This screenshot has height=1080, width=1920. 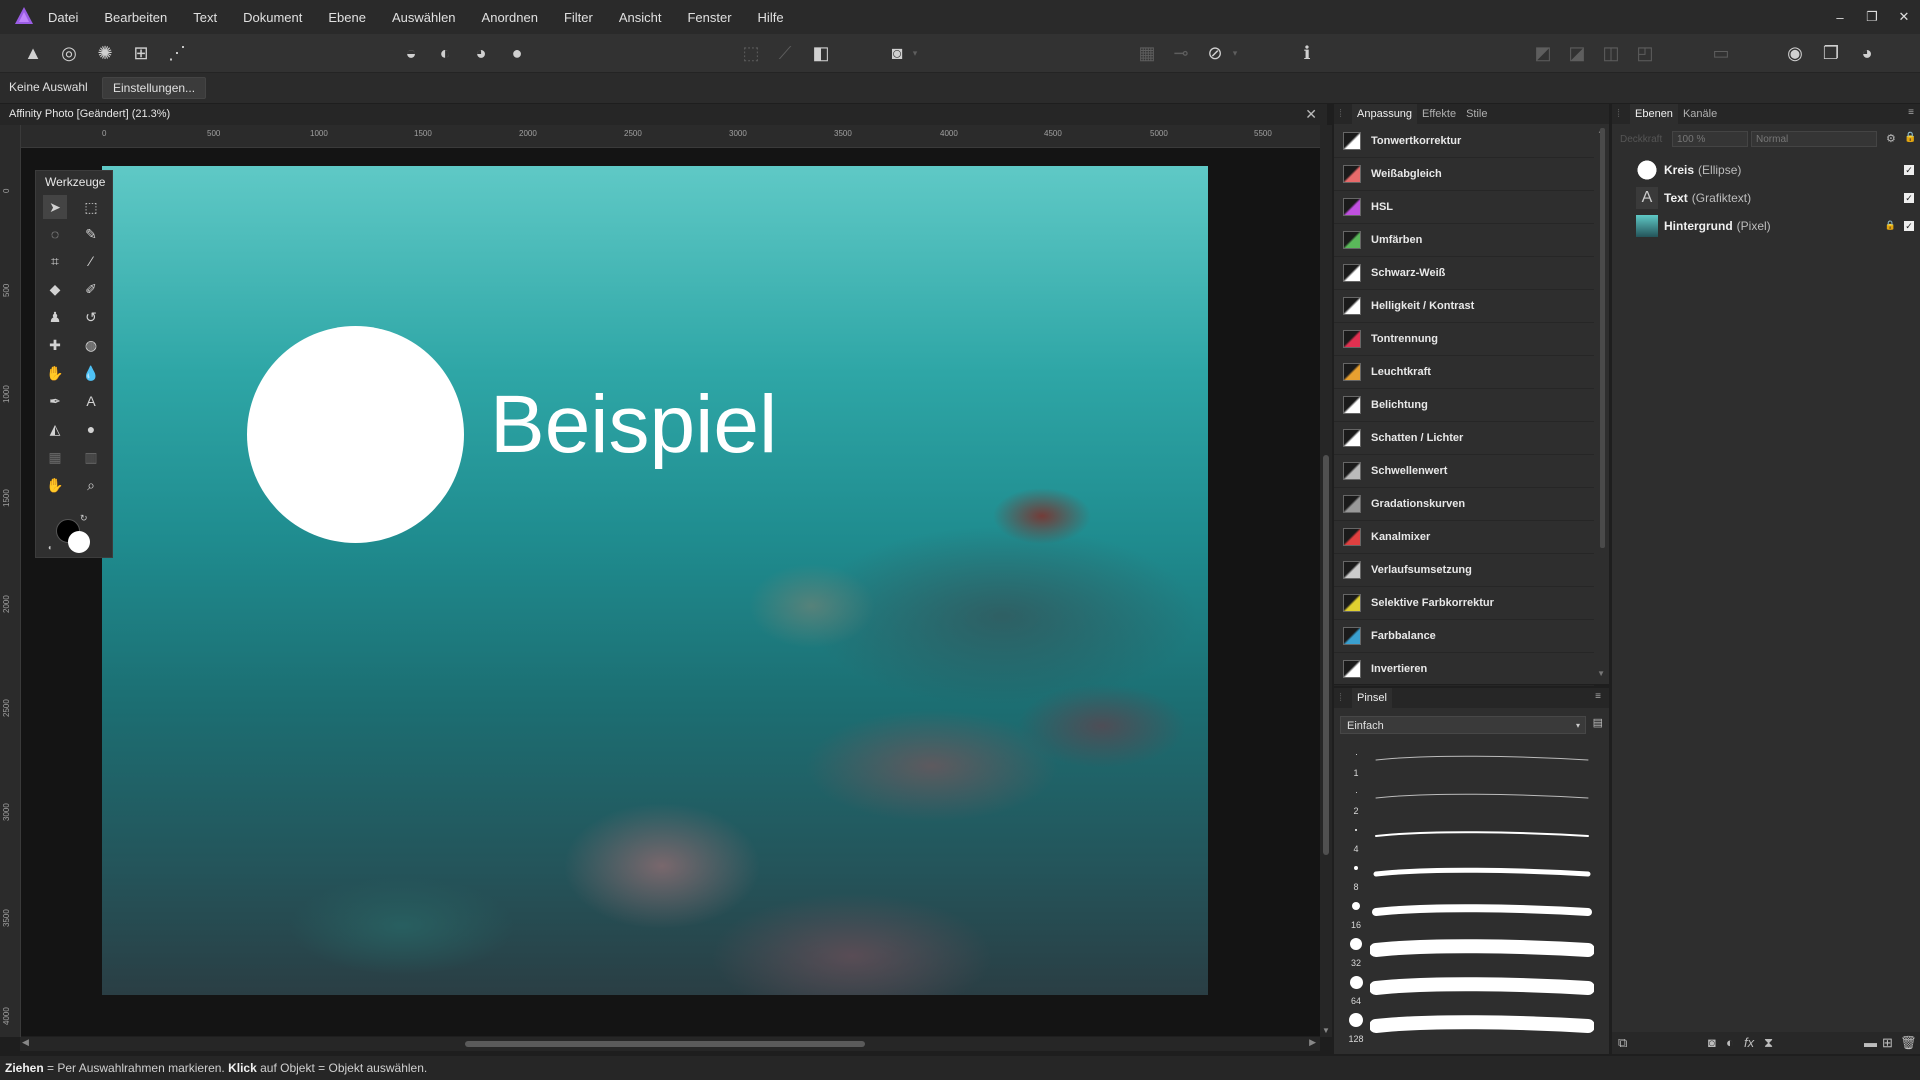 What do you see at coordinates (1464, 405) in the screenshot?
I see `adjustment-item: Belichtung` at bounding box center [1464, 405].